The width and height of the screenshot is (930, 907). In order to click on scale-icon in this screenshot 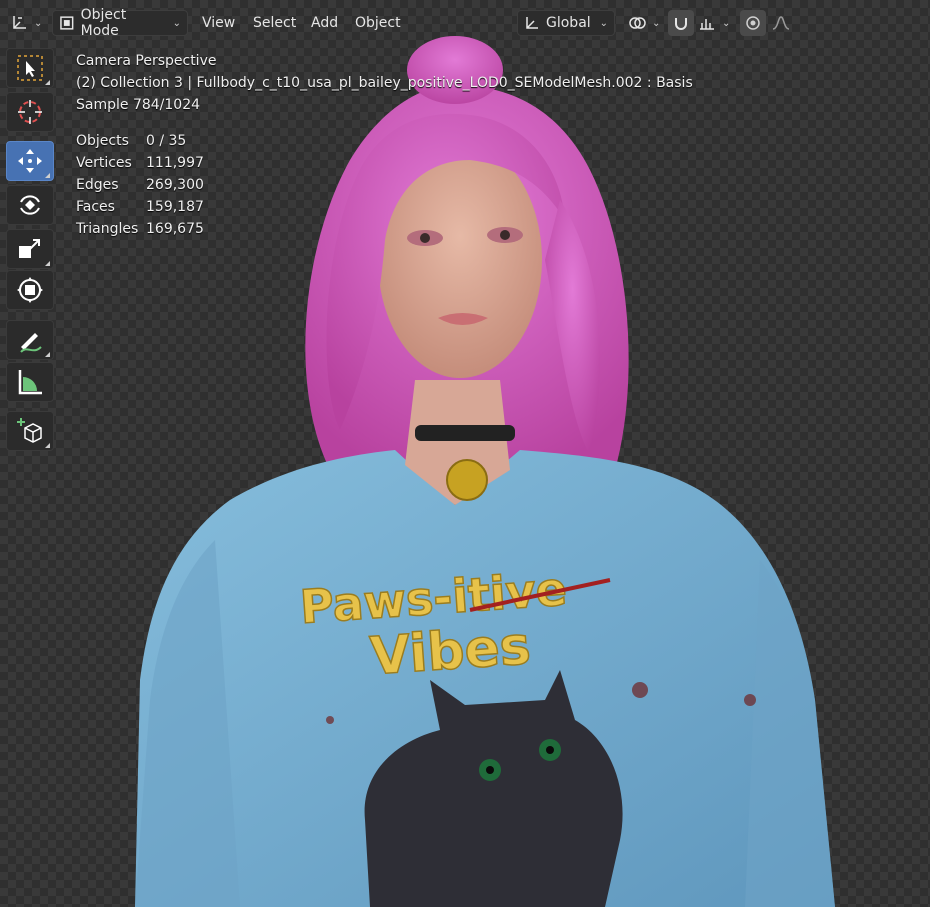, I will do `click(29, 248)`.